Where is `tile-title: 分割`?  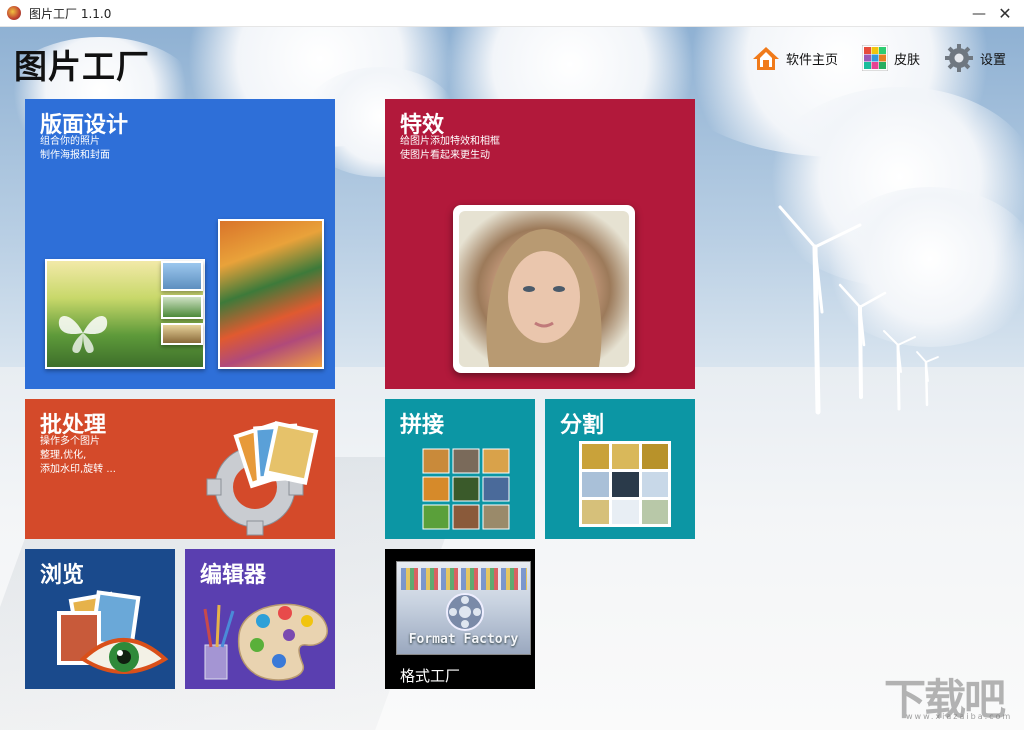
tile-title: 分割 is located at coordinates (582, 425).